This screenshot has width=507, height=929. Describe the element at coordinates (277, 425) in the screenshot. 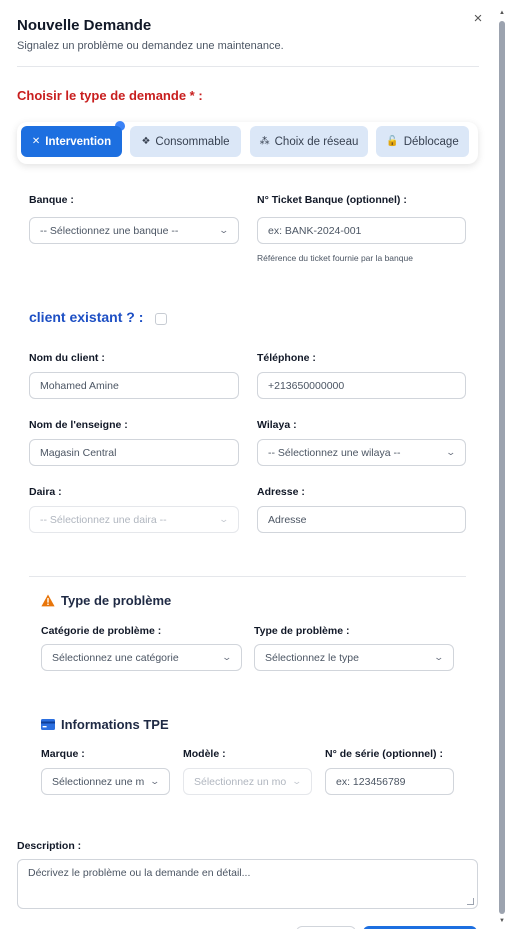

I see `wilaya-label: Wilaya :` at that location.